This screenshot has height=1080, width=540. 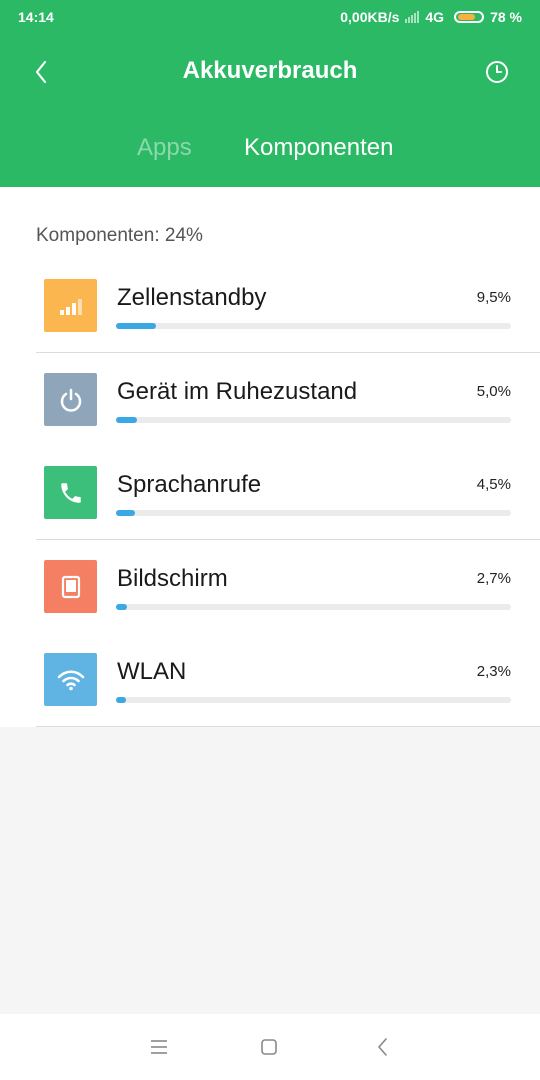 What do you see at coordinates (36, 17) in the screenshot?
I see `status-time: 14:14` at bounding box center [36, 17].